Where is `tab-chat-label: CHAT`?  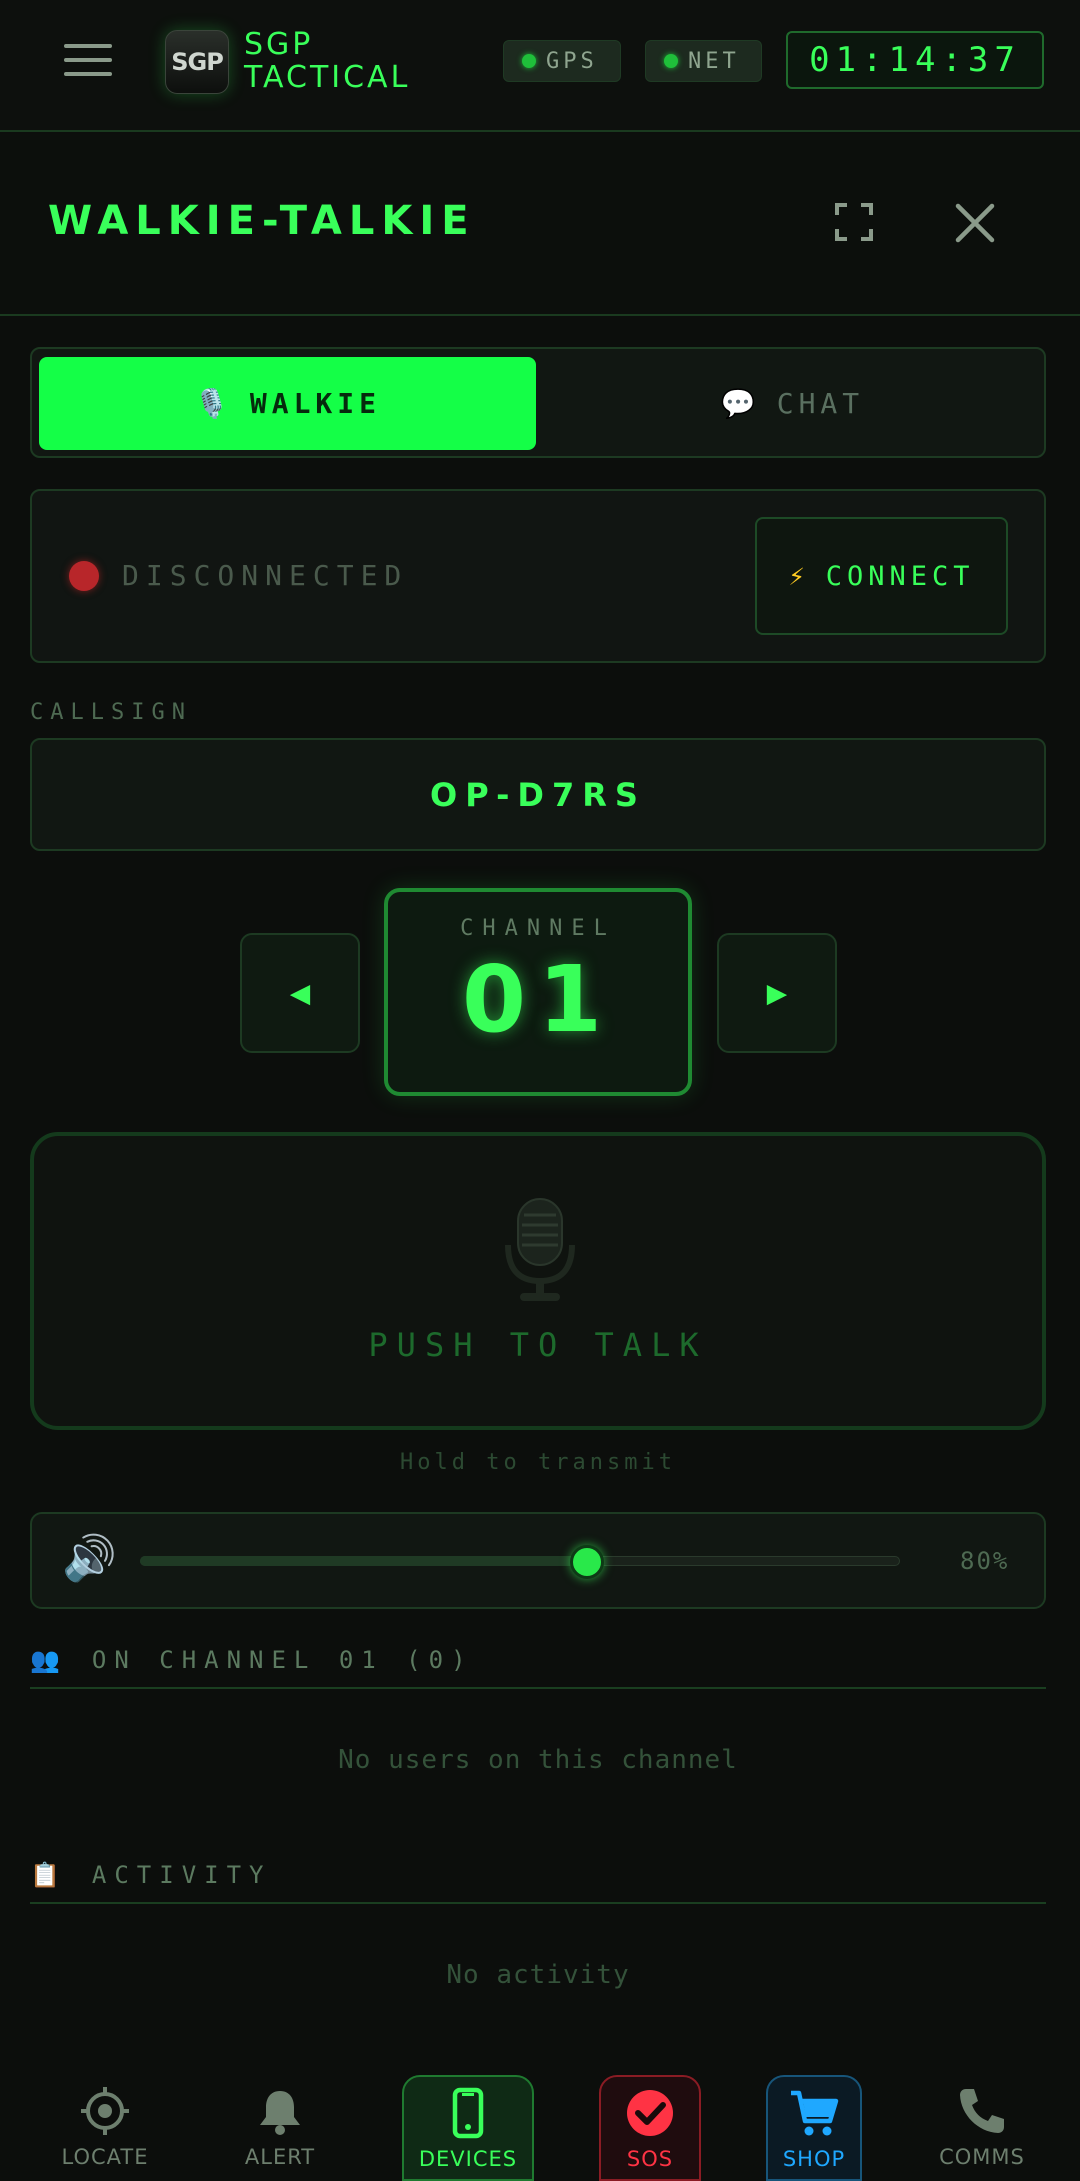
tab-chat-label: CHAT is located at coordinates (820, 403).